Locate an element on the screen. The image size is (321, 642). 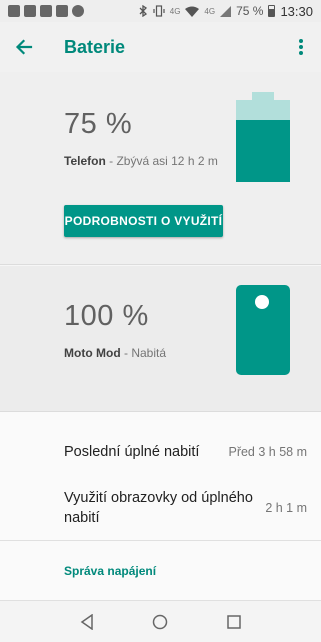
recents-icon is located at coordinates (234, 621).